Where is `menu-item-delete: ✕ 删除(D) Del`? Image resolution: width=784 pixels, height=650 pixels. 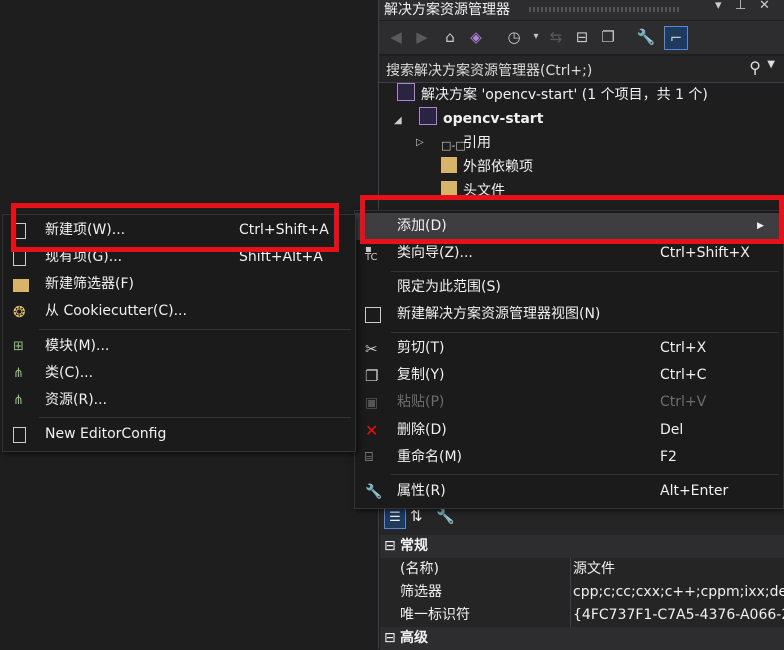 menu-item-delete: ✕ 删除(D) Del is located at coordinates (568, 430).